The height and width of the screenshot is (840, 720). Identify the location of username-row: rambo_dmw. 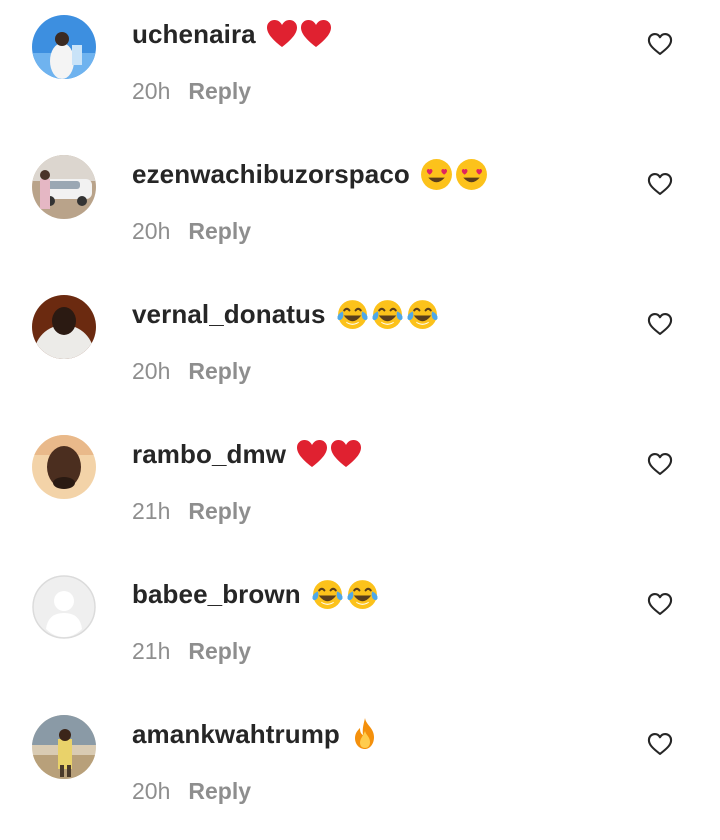
(248, 454).